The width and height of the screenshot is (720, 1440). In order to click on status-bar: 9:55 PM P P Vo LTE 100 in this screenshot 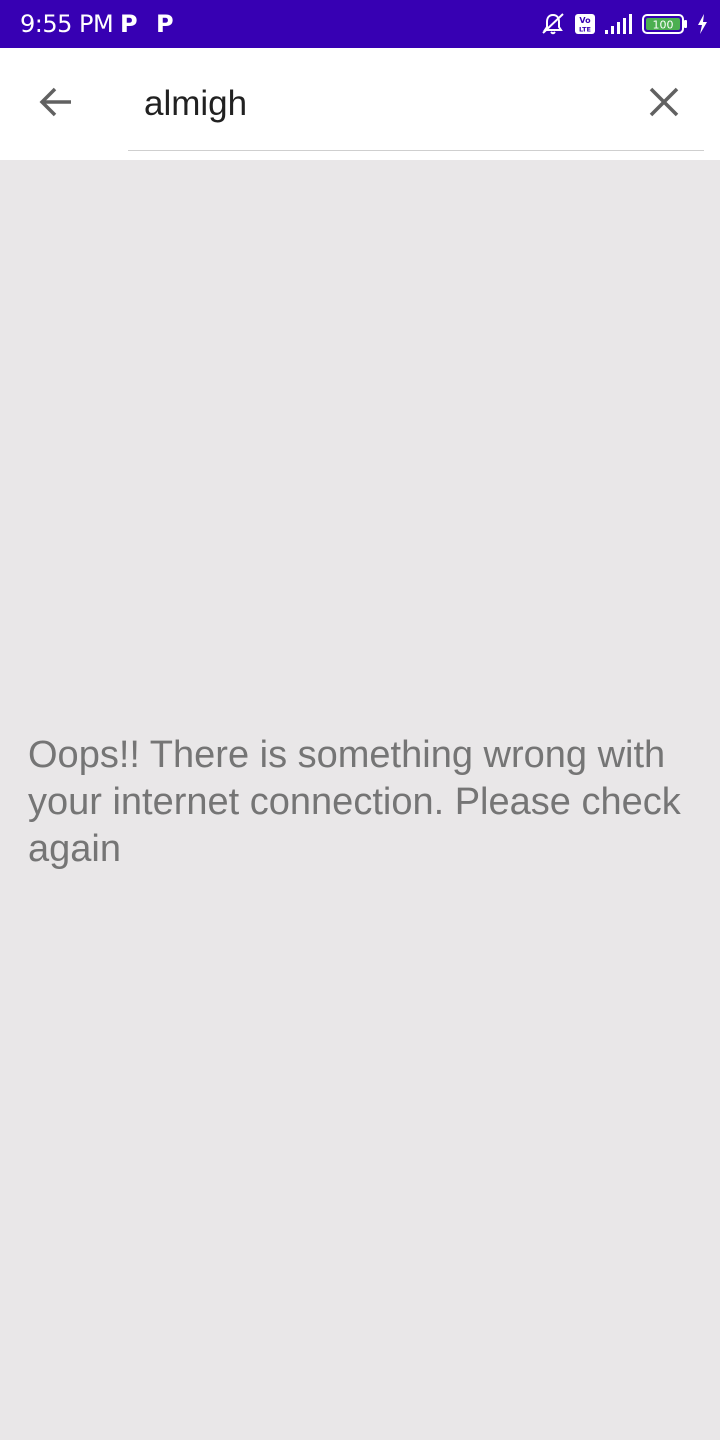, I will do `click(360, 24)`.